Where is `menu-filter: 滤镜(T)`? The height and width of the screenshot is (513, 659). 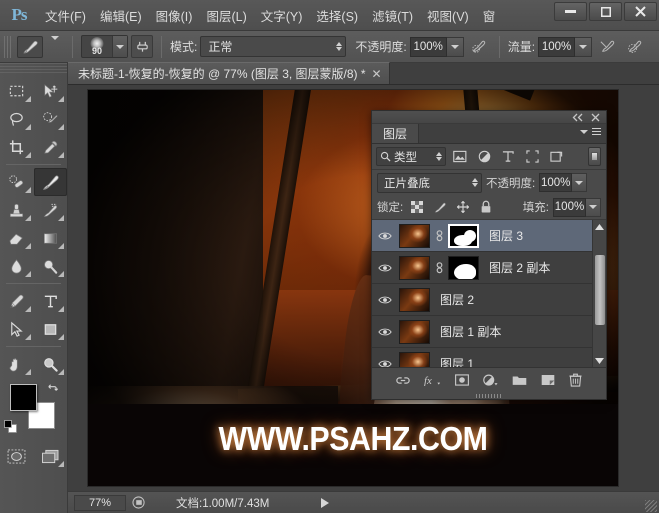
menu-filter: 滤镜(T) is located at coordinates (392, 15).